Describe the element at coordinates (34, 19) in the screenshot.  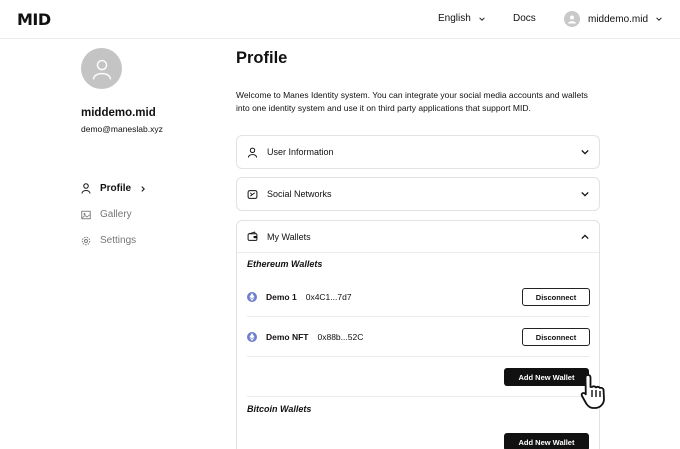
I see `mid-logo: MID` at that location.